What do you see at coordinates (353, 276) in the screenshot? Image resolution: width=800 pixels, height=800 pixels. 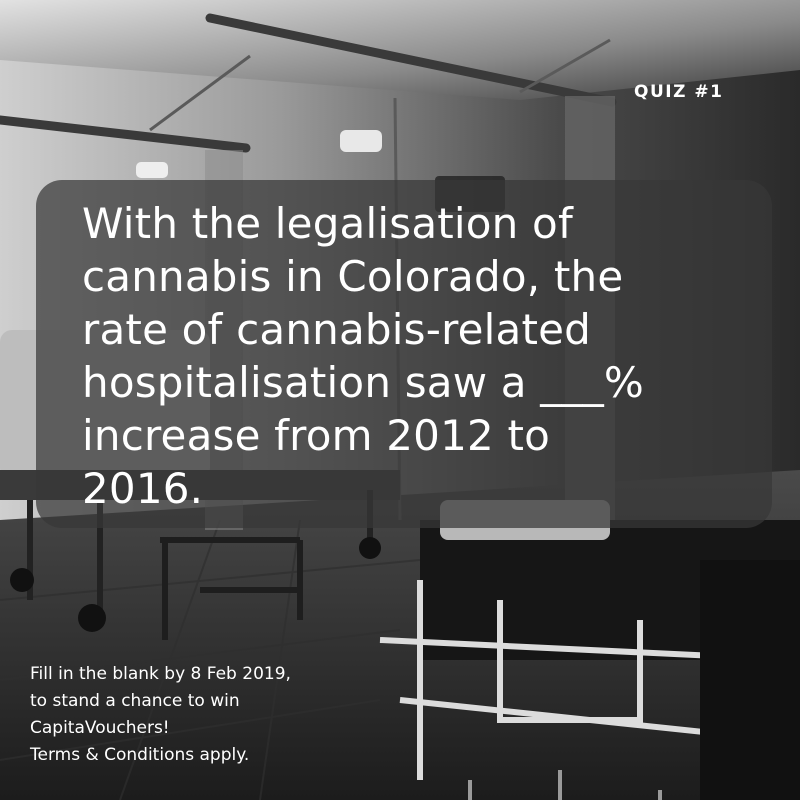 I see `question-line: cannabis in Colorado, the` at bounding box center [353, 276].